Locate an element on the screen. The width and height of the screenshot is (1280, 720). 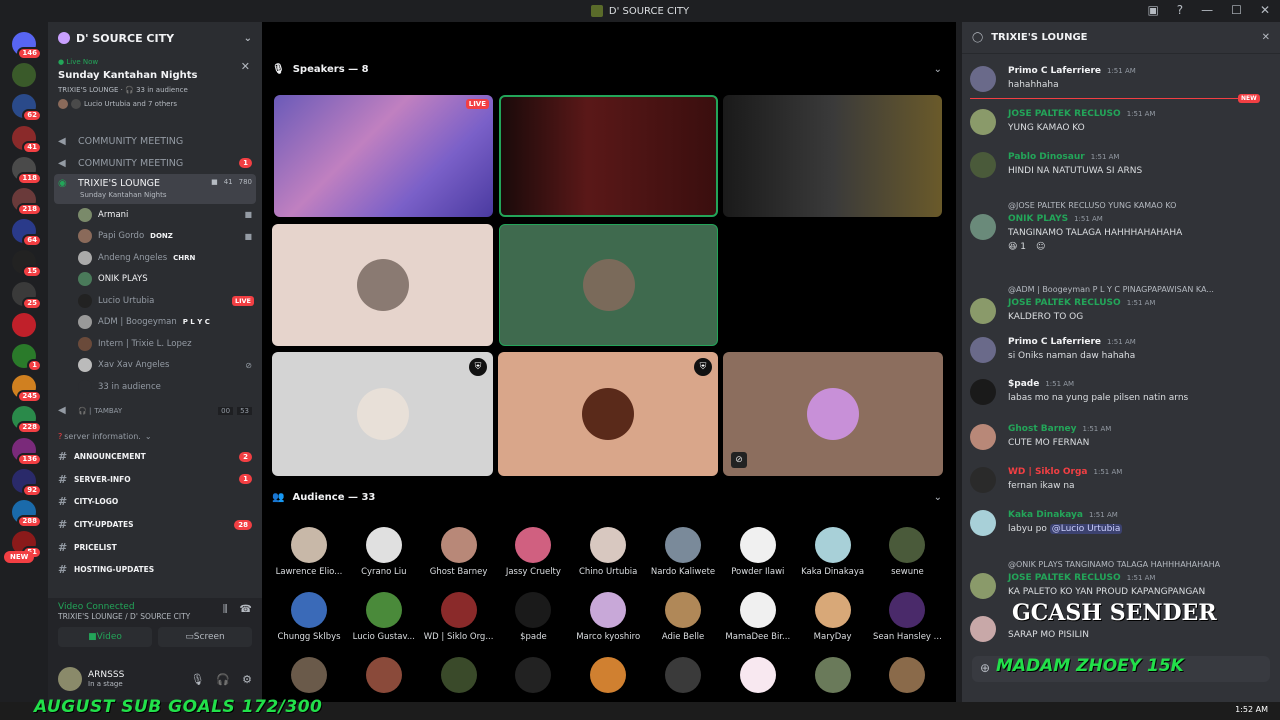
audience-member: Marco kyoshiro is located at coordinates (608, 617).